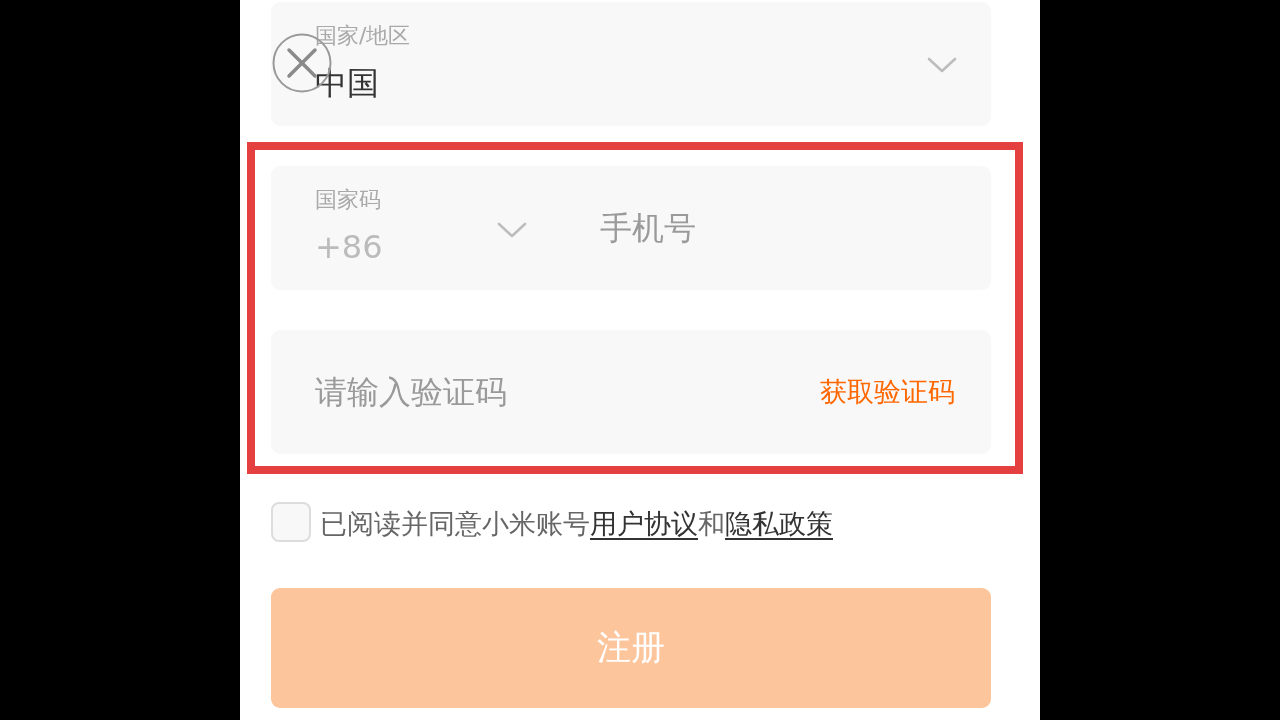 This screenshot has height=720, width=1280. Describe the element at coordinates (775, 228) in the screenshot. I see `phone-input: 手机号` at that location.